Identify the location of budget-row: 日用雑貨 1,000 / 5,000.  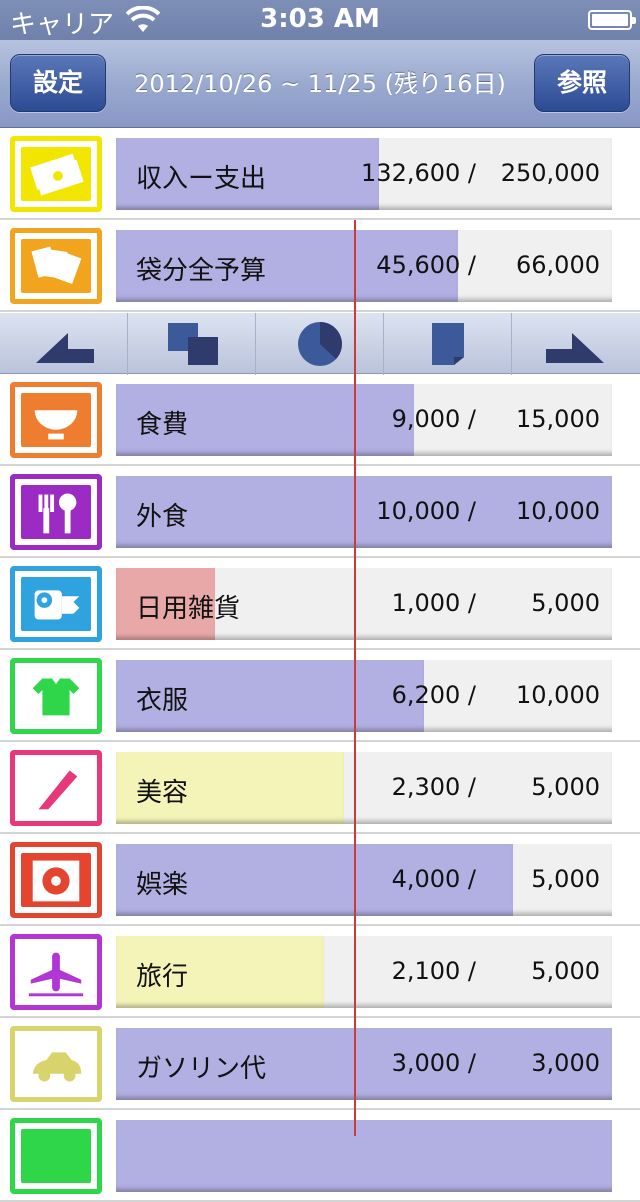
(320, 604).